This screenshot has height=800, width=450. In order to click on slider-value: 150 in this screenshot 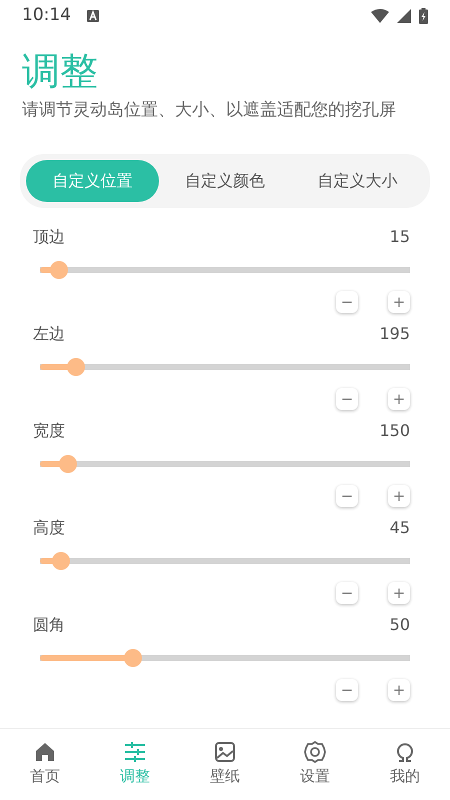, I will do `click(394, 431)`.